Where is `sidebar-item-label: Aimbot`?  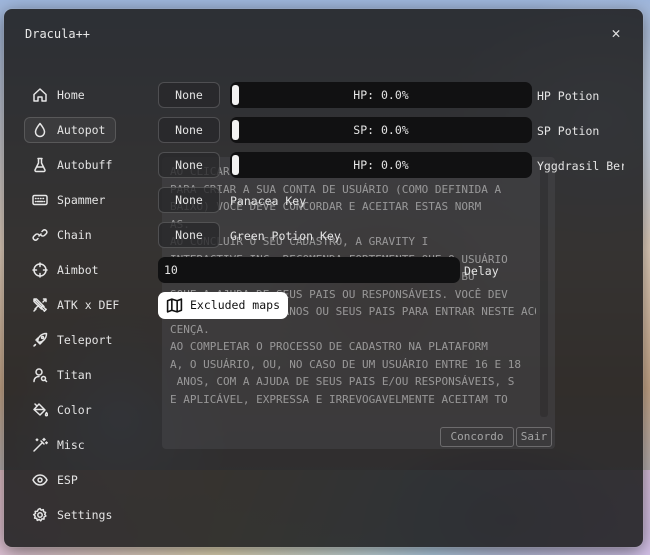 sidebar-item-label: Aimbot is located at coordinates (78, 270).